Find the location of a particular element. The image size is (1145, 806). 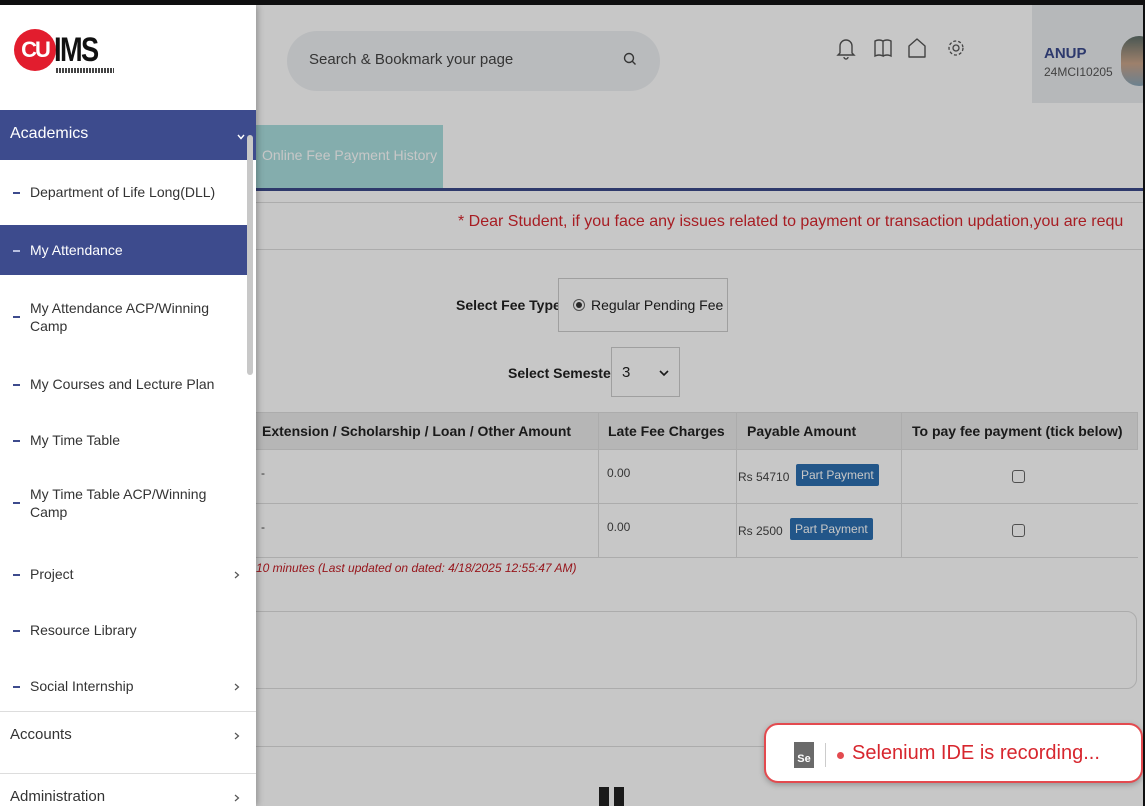

sidebar-section-label: Administration is located at coordinates (58, 796).